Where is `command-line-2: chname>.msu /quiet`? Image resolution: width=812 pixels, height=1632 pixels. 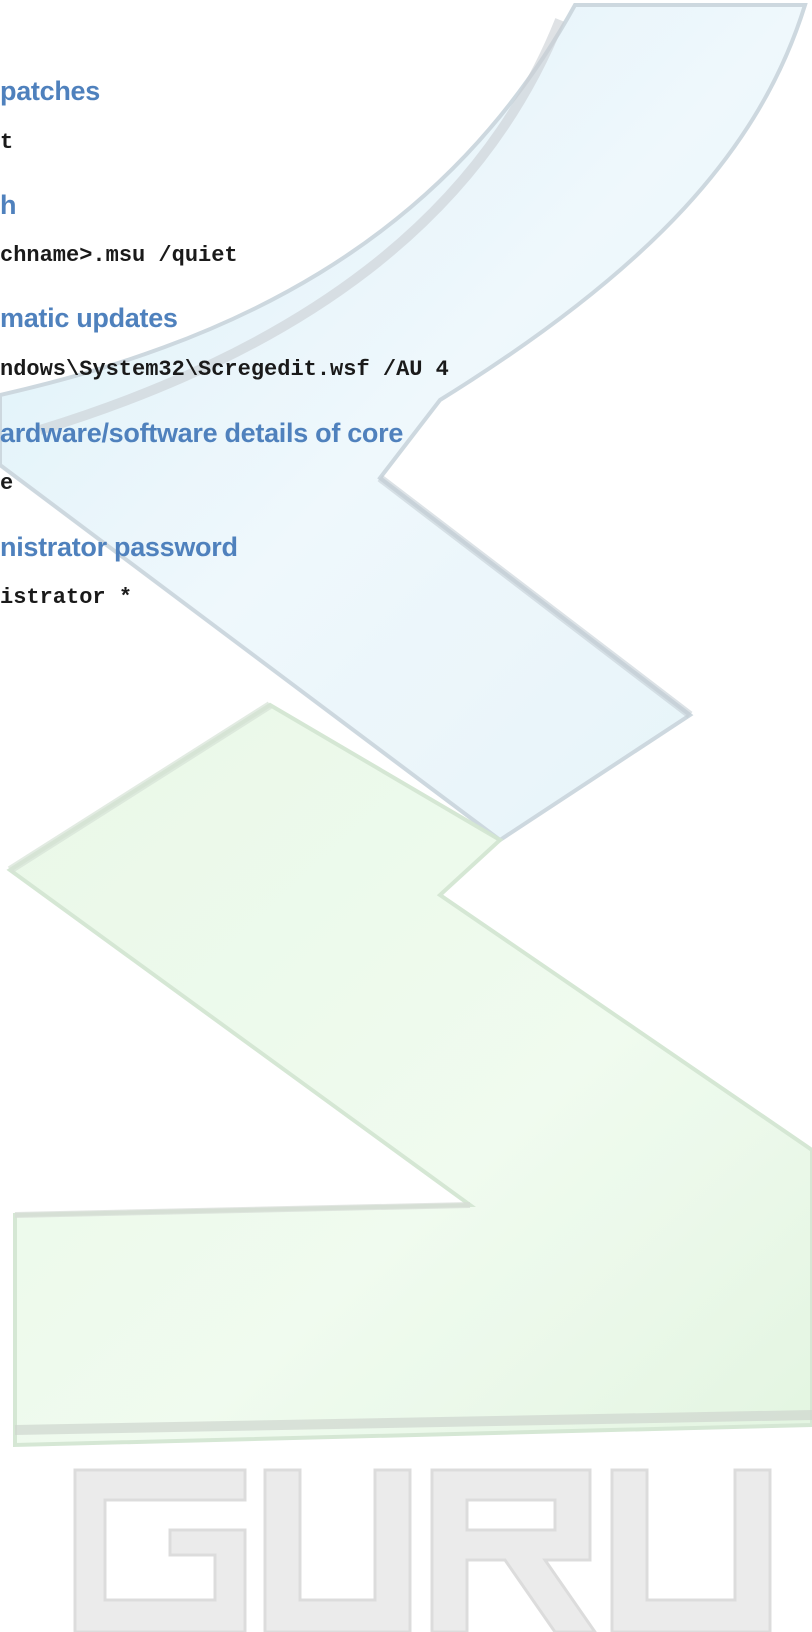
command-line-2: chname>.msu /quiet is located at coordinates (119, 255).